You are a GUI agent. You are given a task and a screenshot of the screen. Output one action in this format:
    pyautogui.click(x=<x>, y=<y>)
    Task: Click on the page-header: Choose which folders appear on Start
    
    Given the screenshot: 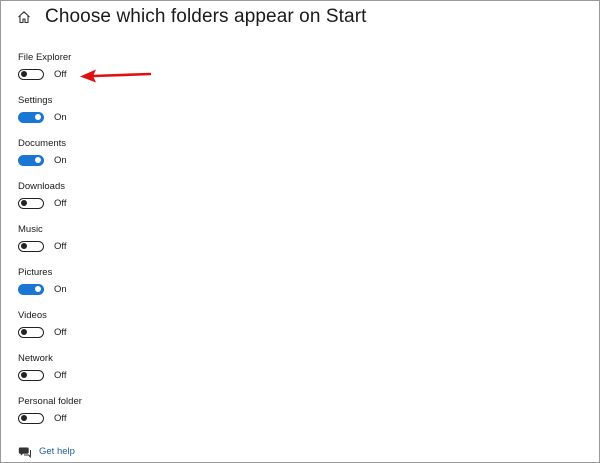 What is the action you would take?
    pyautogui.click(x=192, y=17)
    